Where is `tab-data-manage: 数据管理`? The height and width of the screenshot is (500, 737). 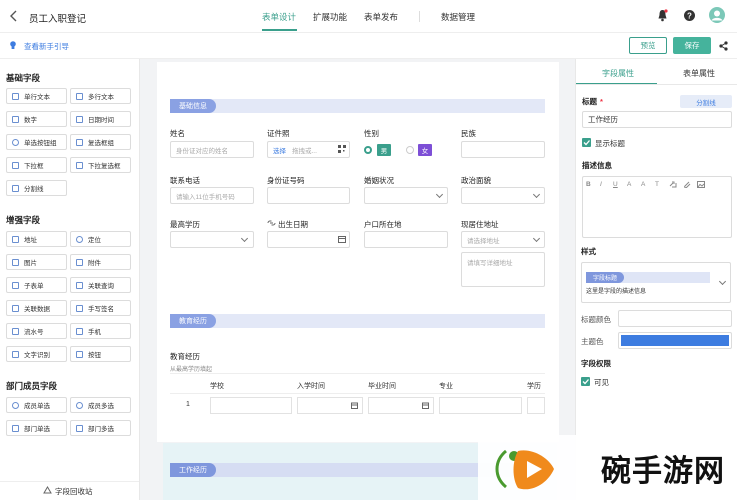
tab-data-manage: 数据管理 is located at coordinates (458, 17).